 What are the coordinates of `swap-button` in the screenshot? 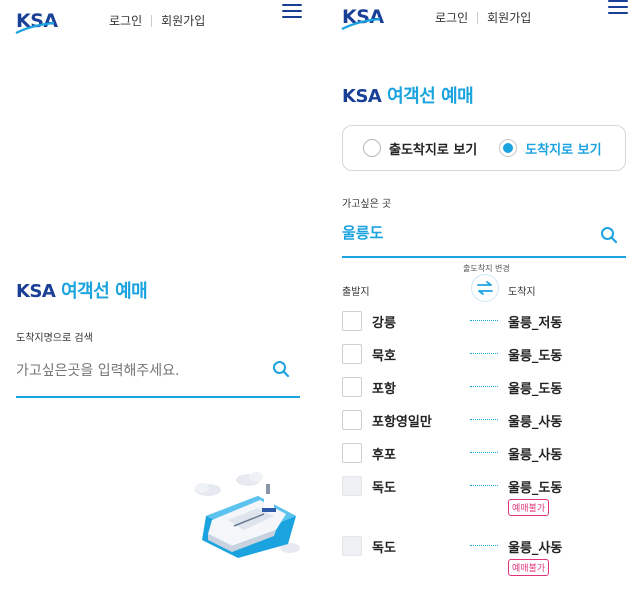 It's located at (485, 288).